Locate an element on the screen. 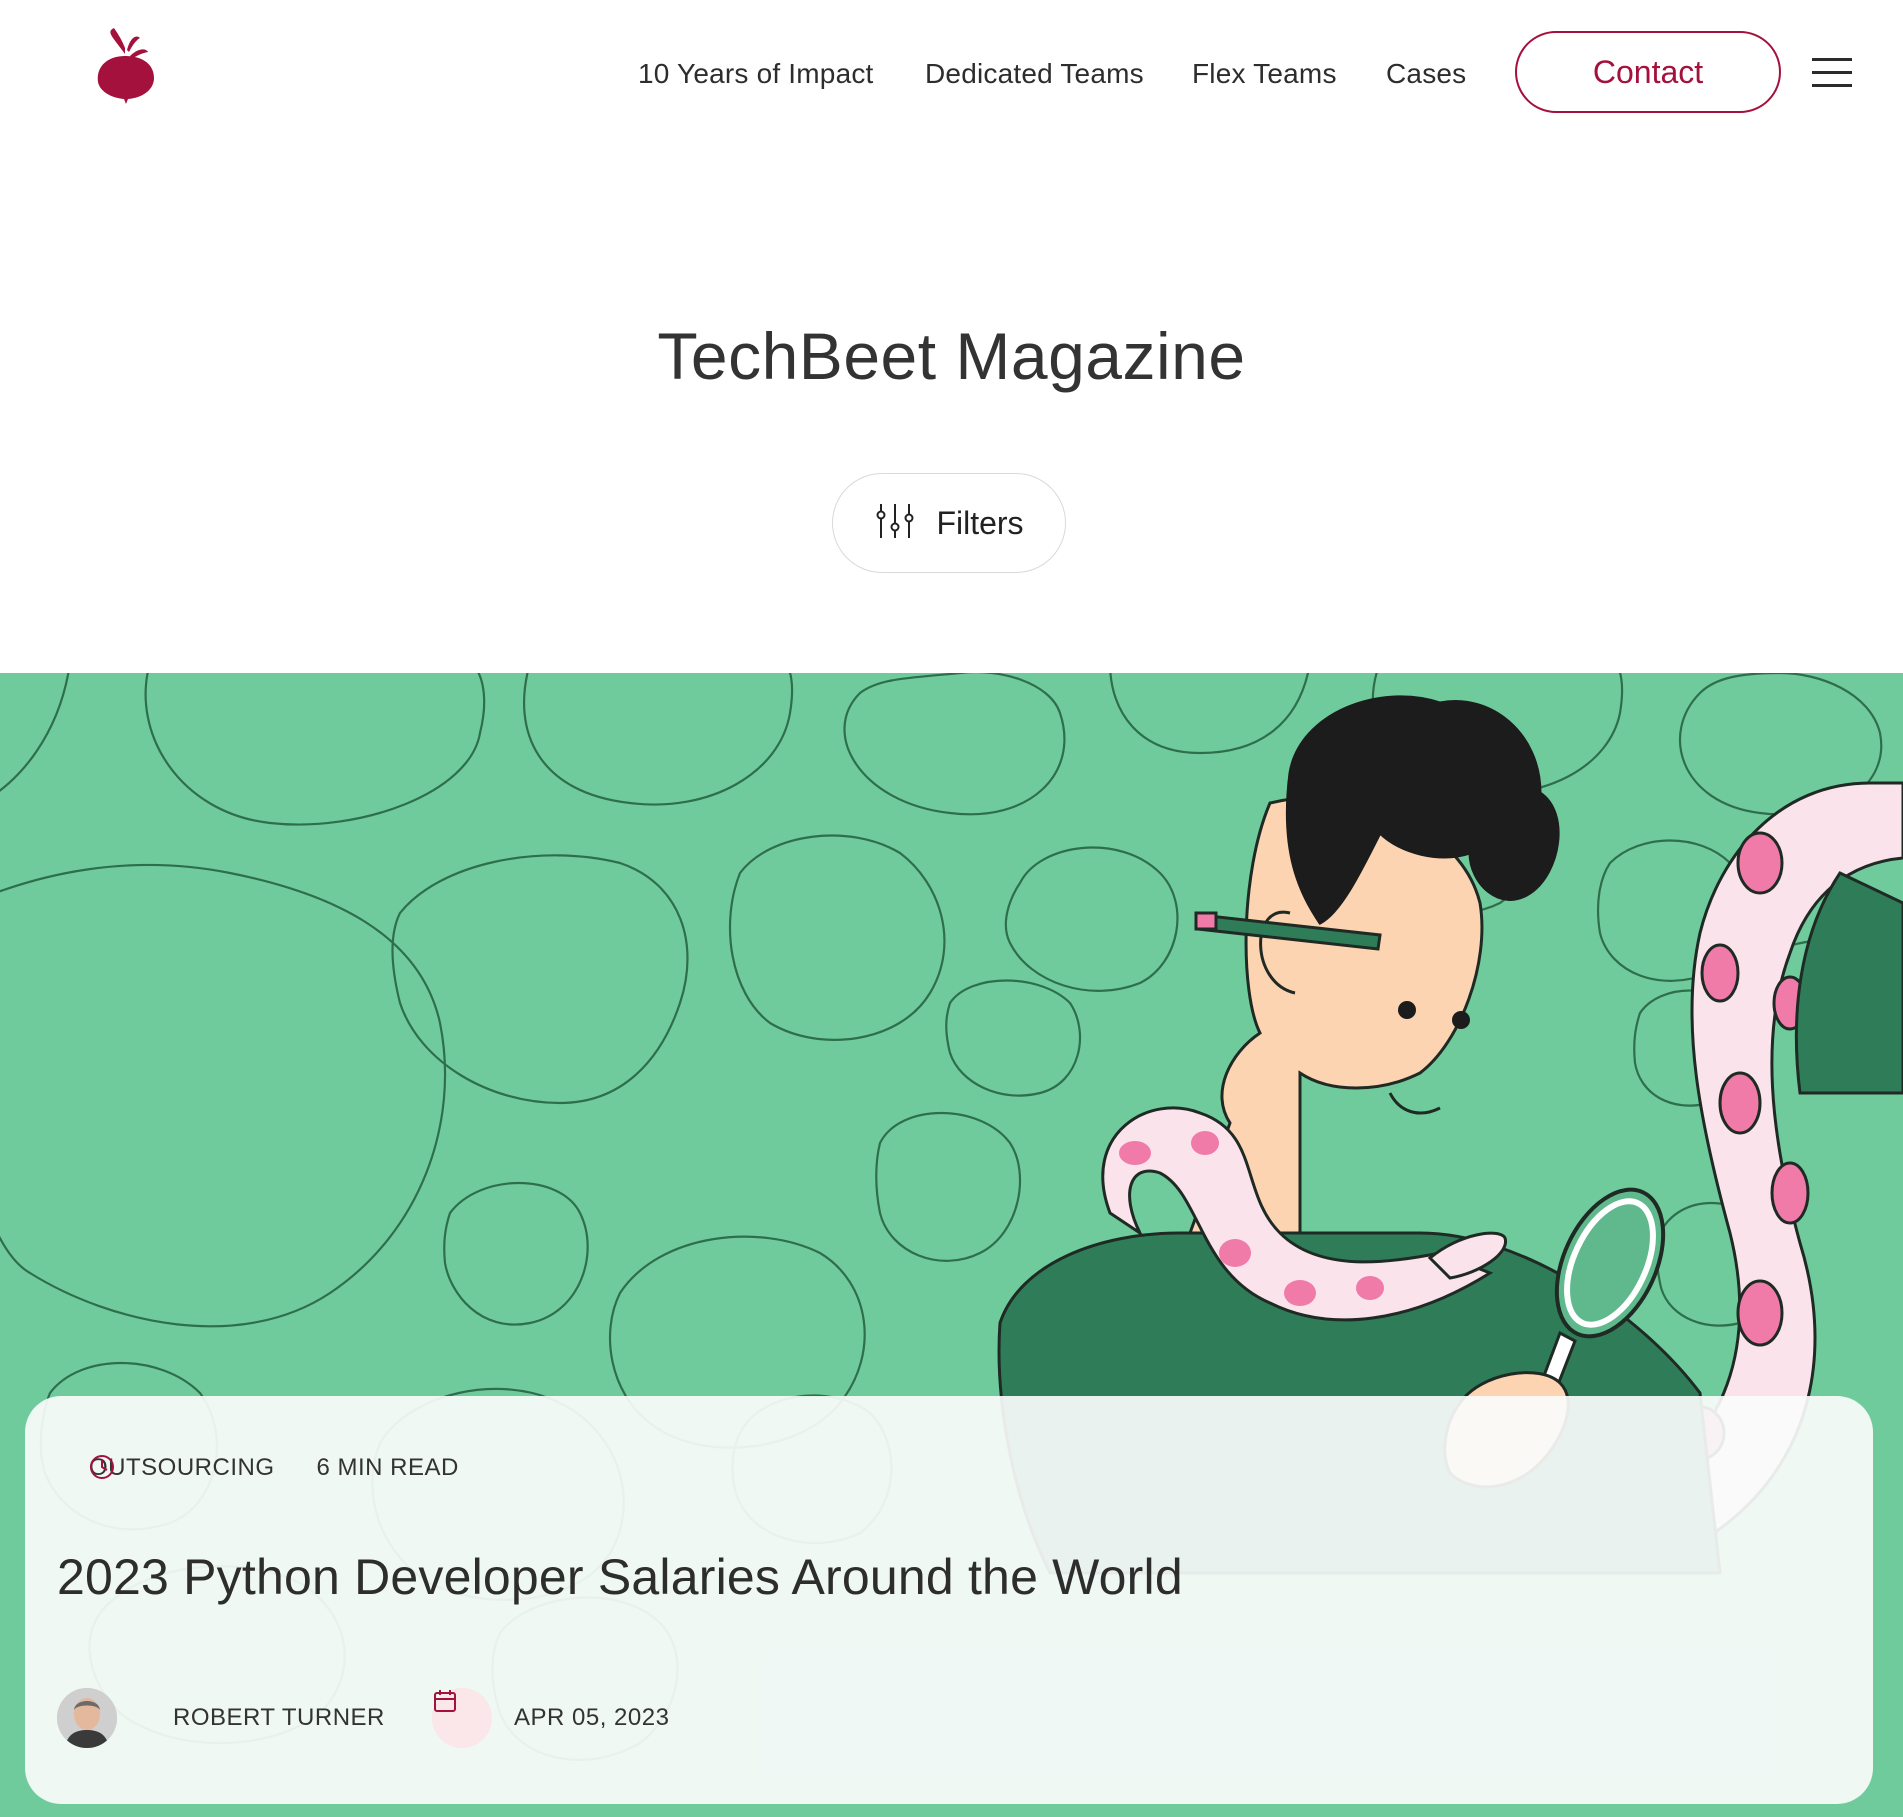  category-tag: OUTSOURCING is located at coordinates (182, 1468).